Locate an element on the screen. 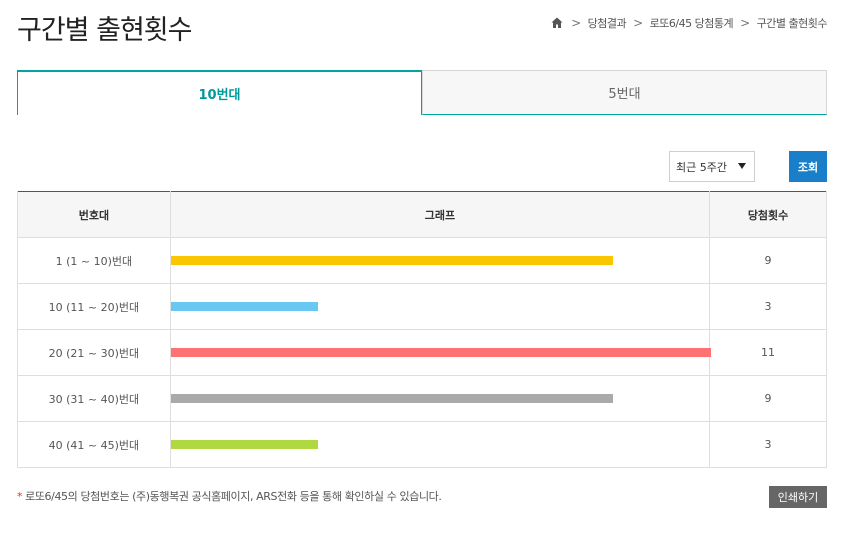  range-cell: 20 (21 ~ 30)번대 is located at coordinates (94, 352).